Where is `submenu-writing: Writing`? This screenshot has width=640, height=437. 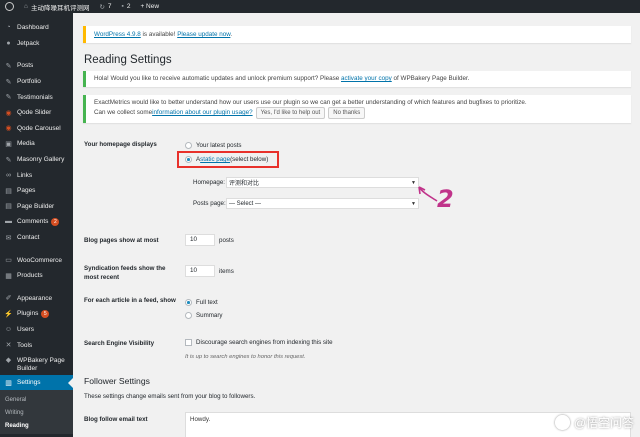
submenu-writing: Writing is located at coordinates (36, 412).